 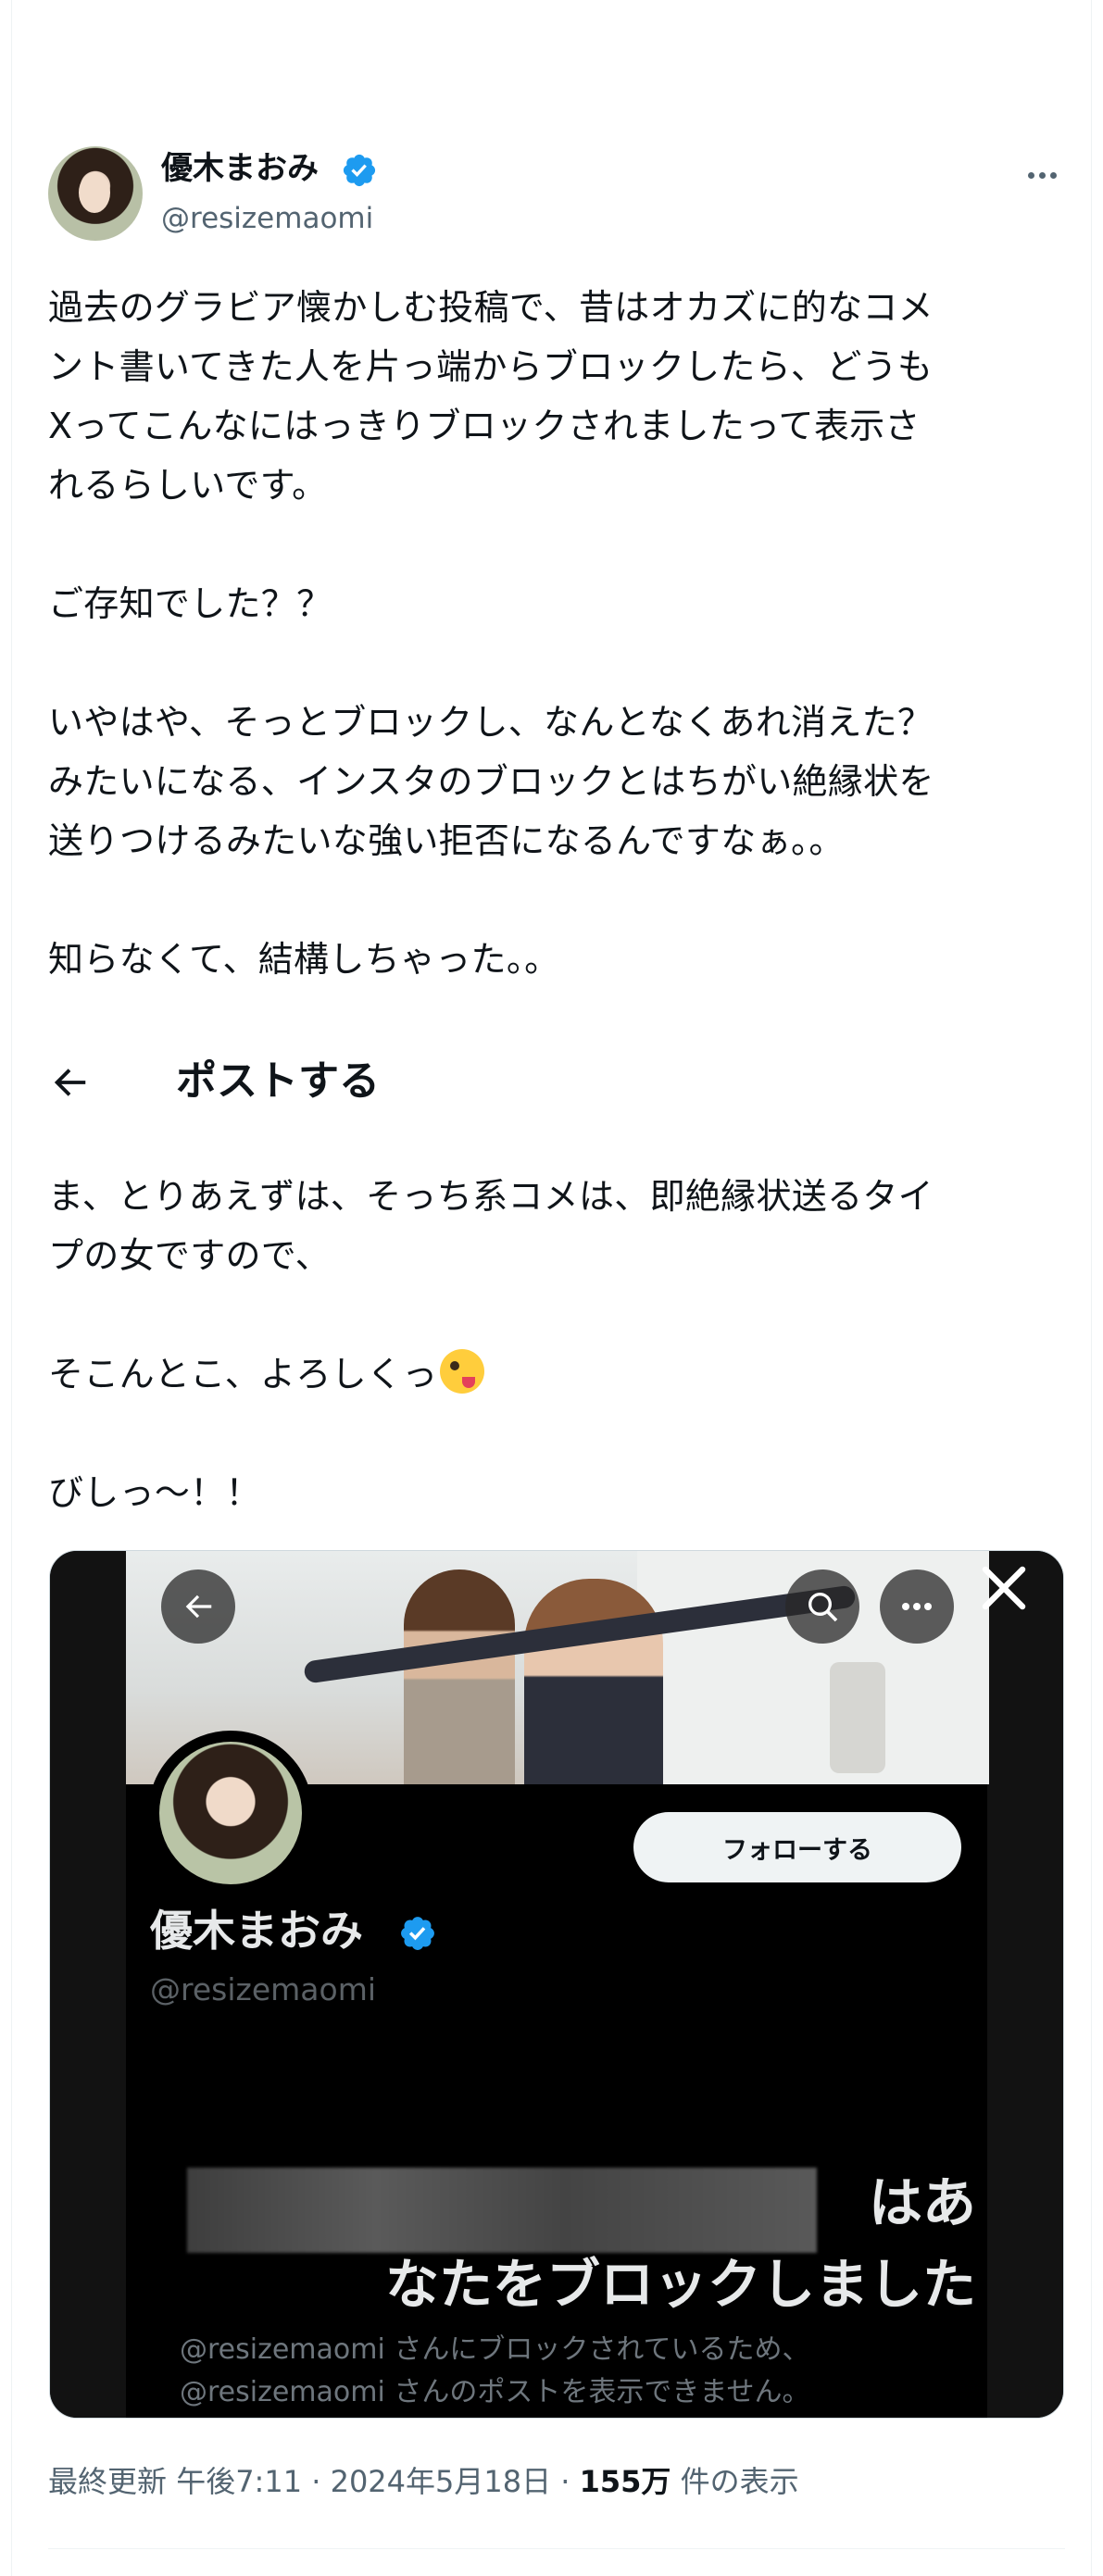 I want to click on view-count-label: 件の表示, so click(x=739, y=2482).